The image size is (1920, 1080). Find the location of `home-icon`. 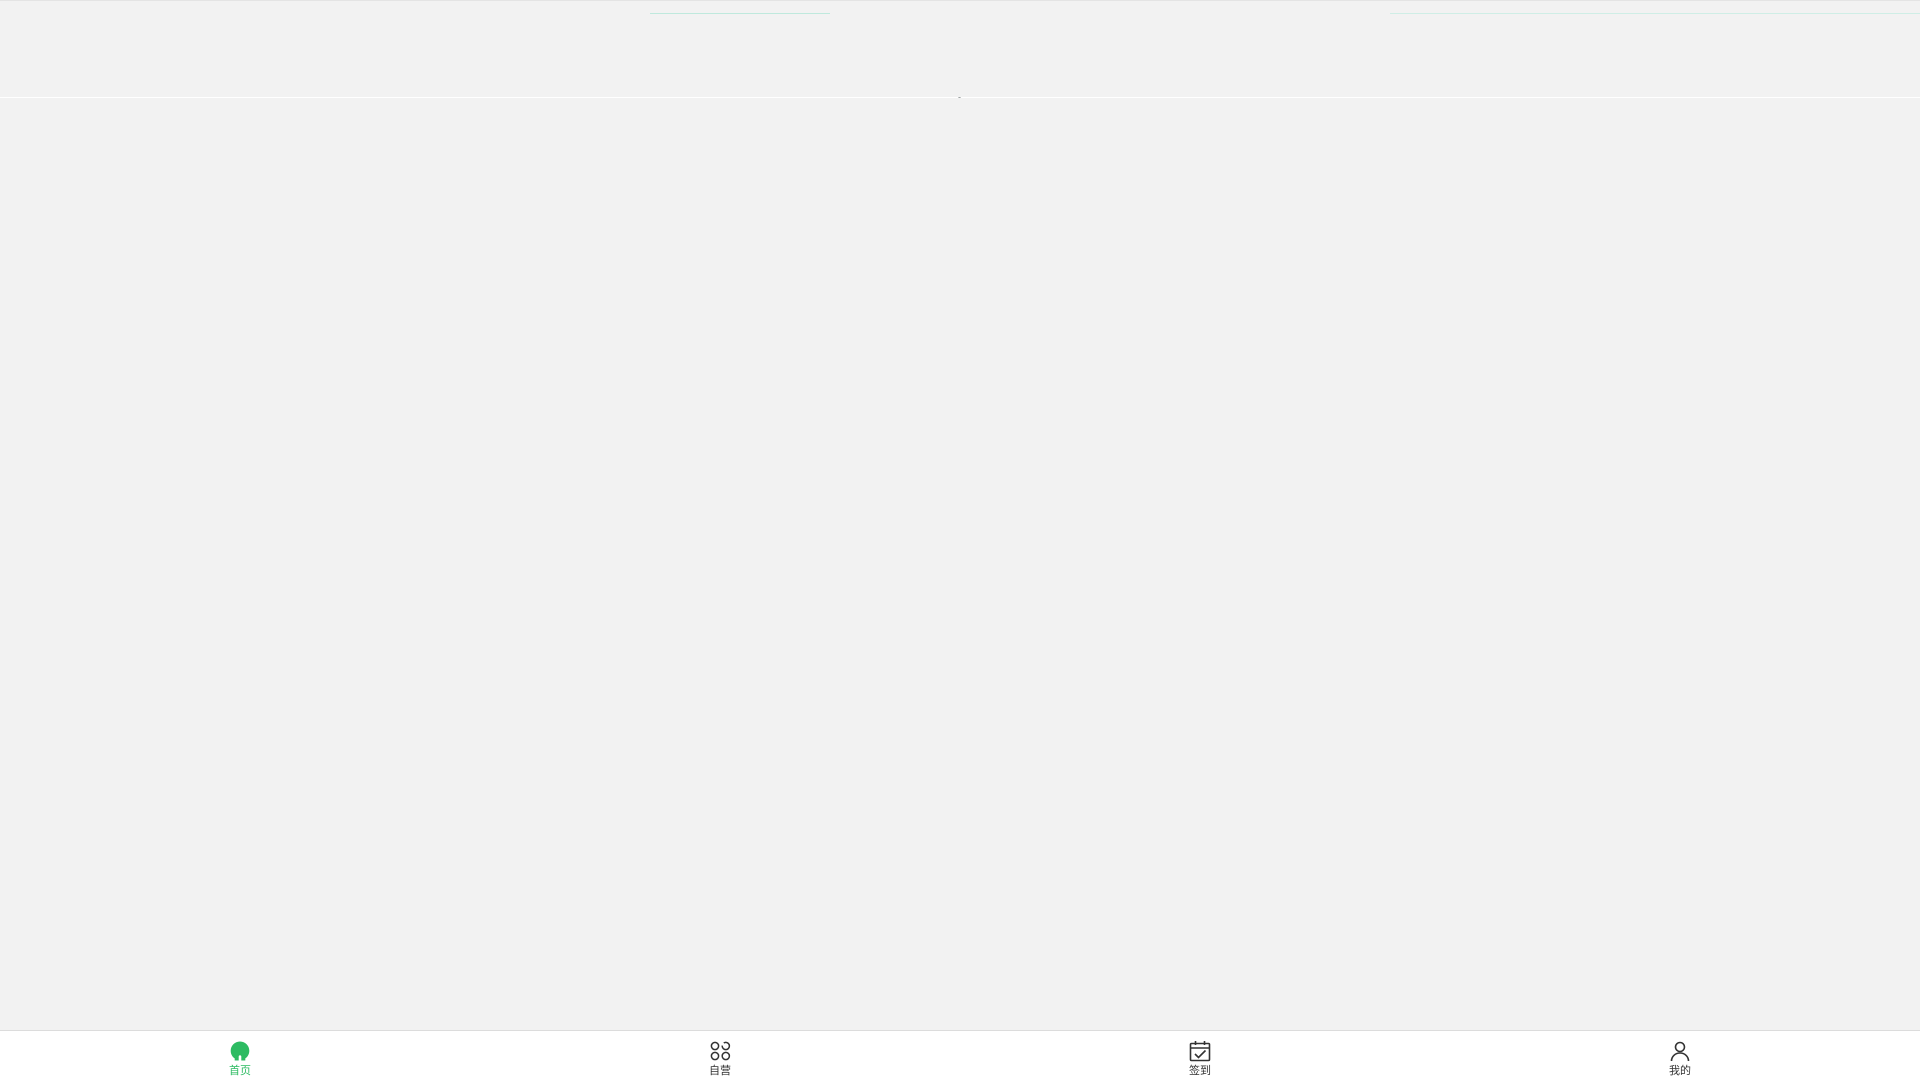

home-icon is located at coordinates (240, 1051).